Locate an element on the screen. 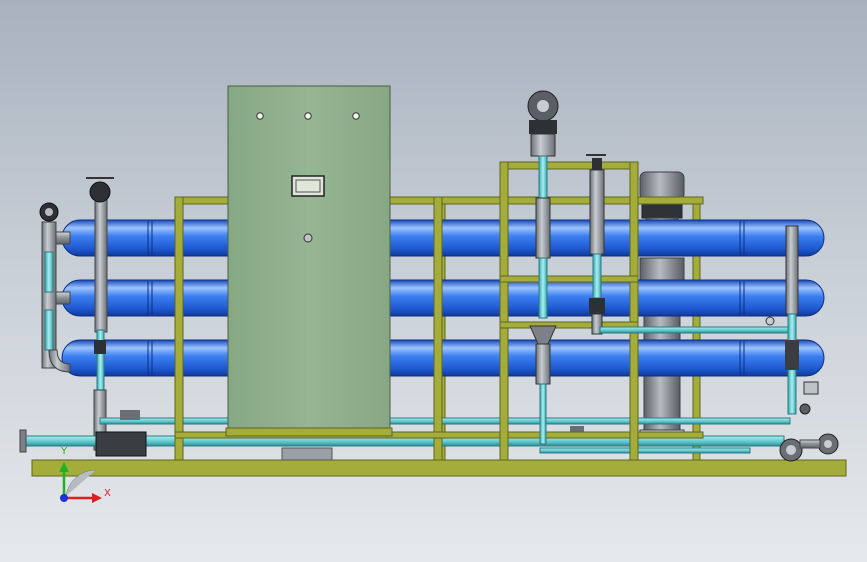  control-cabinet is located at coordinates (309, 273).